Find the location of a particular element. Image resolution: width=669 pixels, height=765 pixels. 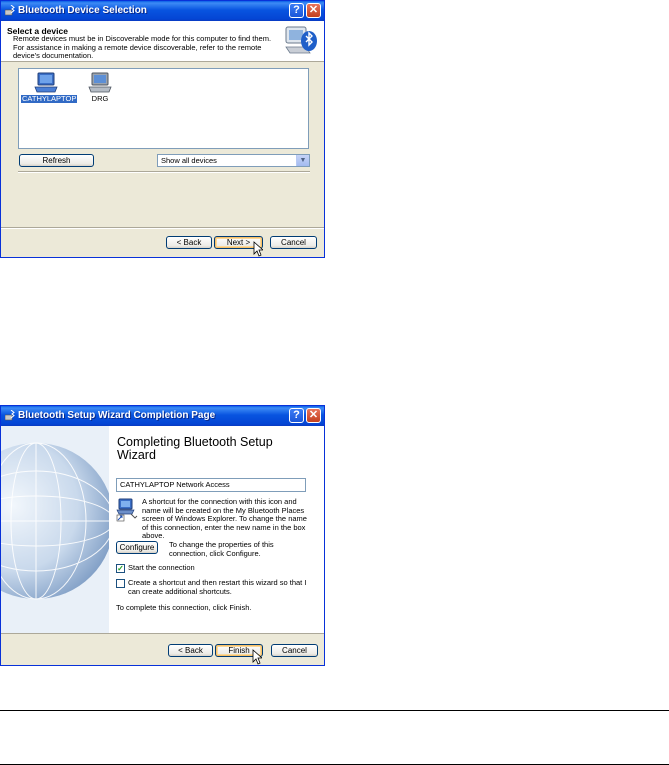

window-title: Bluetooth Device Selection is located at coordinates (82, 10).